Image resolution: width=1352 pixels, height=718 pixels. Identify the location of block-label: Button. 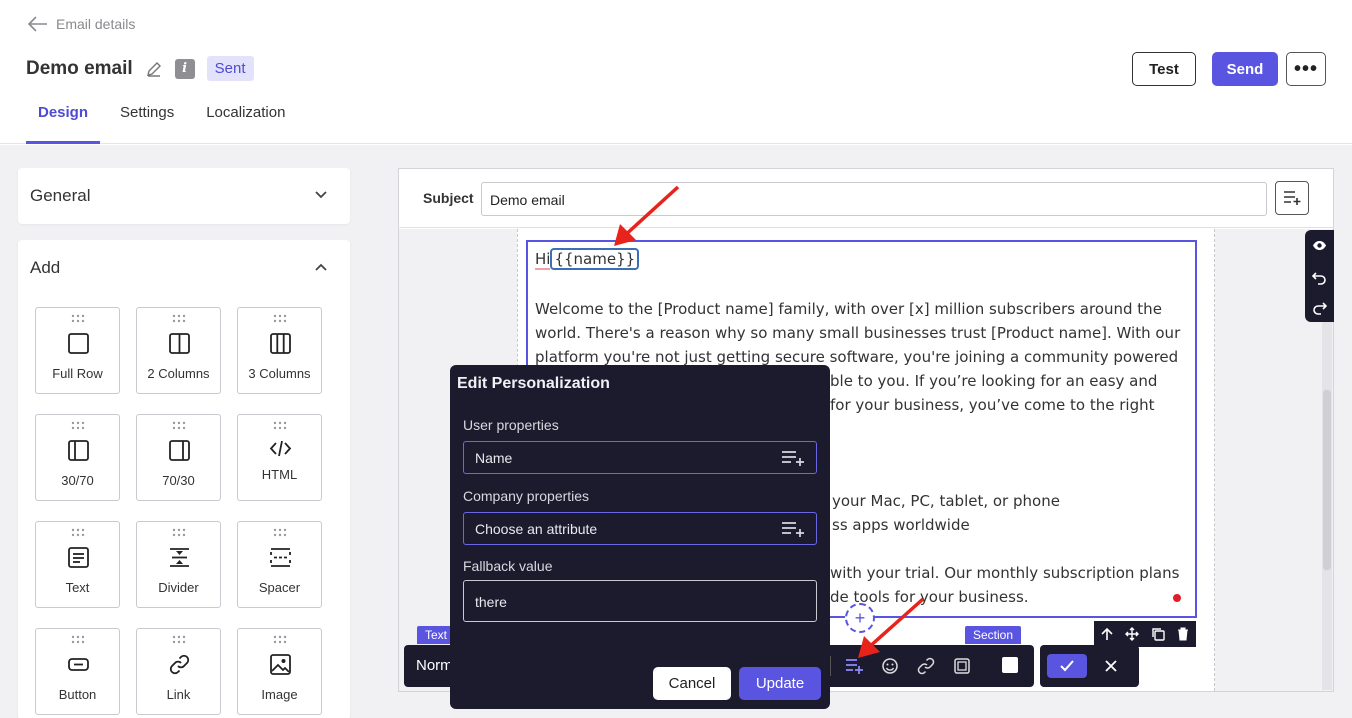
(77, 694).